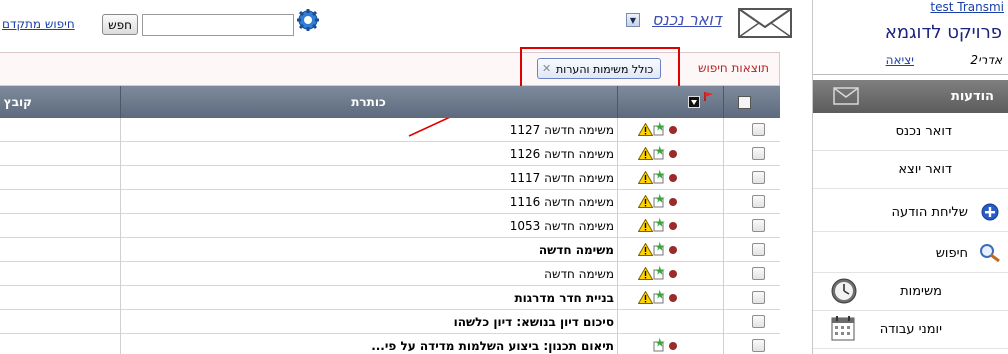 The width and height of the screenshot is (1008, 354). I want to click on folder-dropdown-button: ▼, so click(633, 20).